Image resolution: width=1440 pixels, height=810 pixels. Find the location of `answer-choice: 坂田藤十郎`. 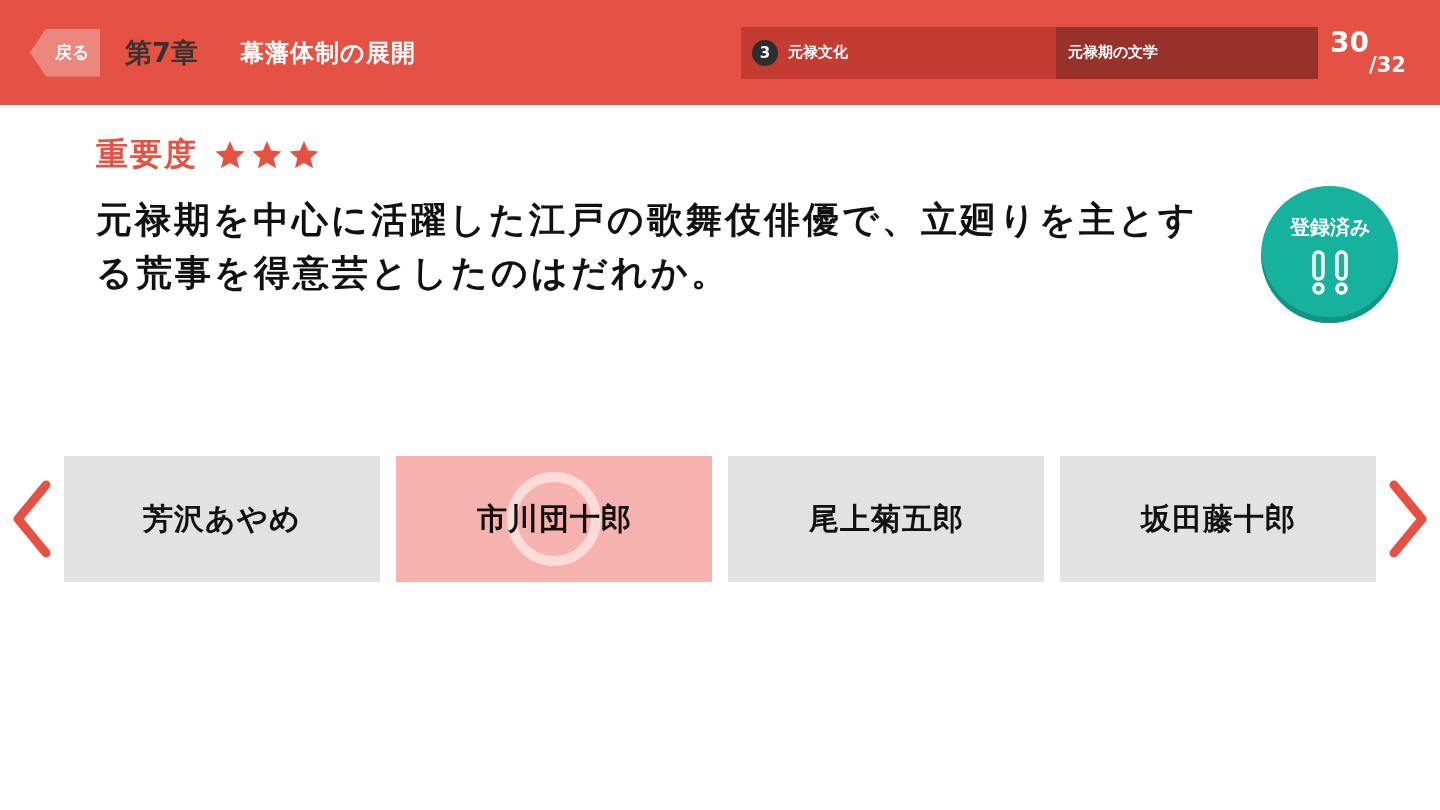

answer-choice: 坂田藤十郎 is located at coordinates (1218, 519).